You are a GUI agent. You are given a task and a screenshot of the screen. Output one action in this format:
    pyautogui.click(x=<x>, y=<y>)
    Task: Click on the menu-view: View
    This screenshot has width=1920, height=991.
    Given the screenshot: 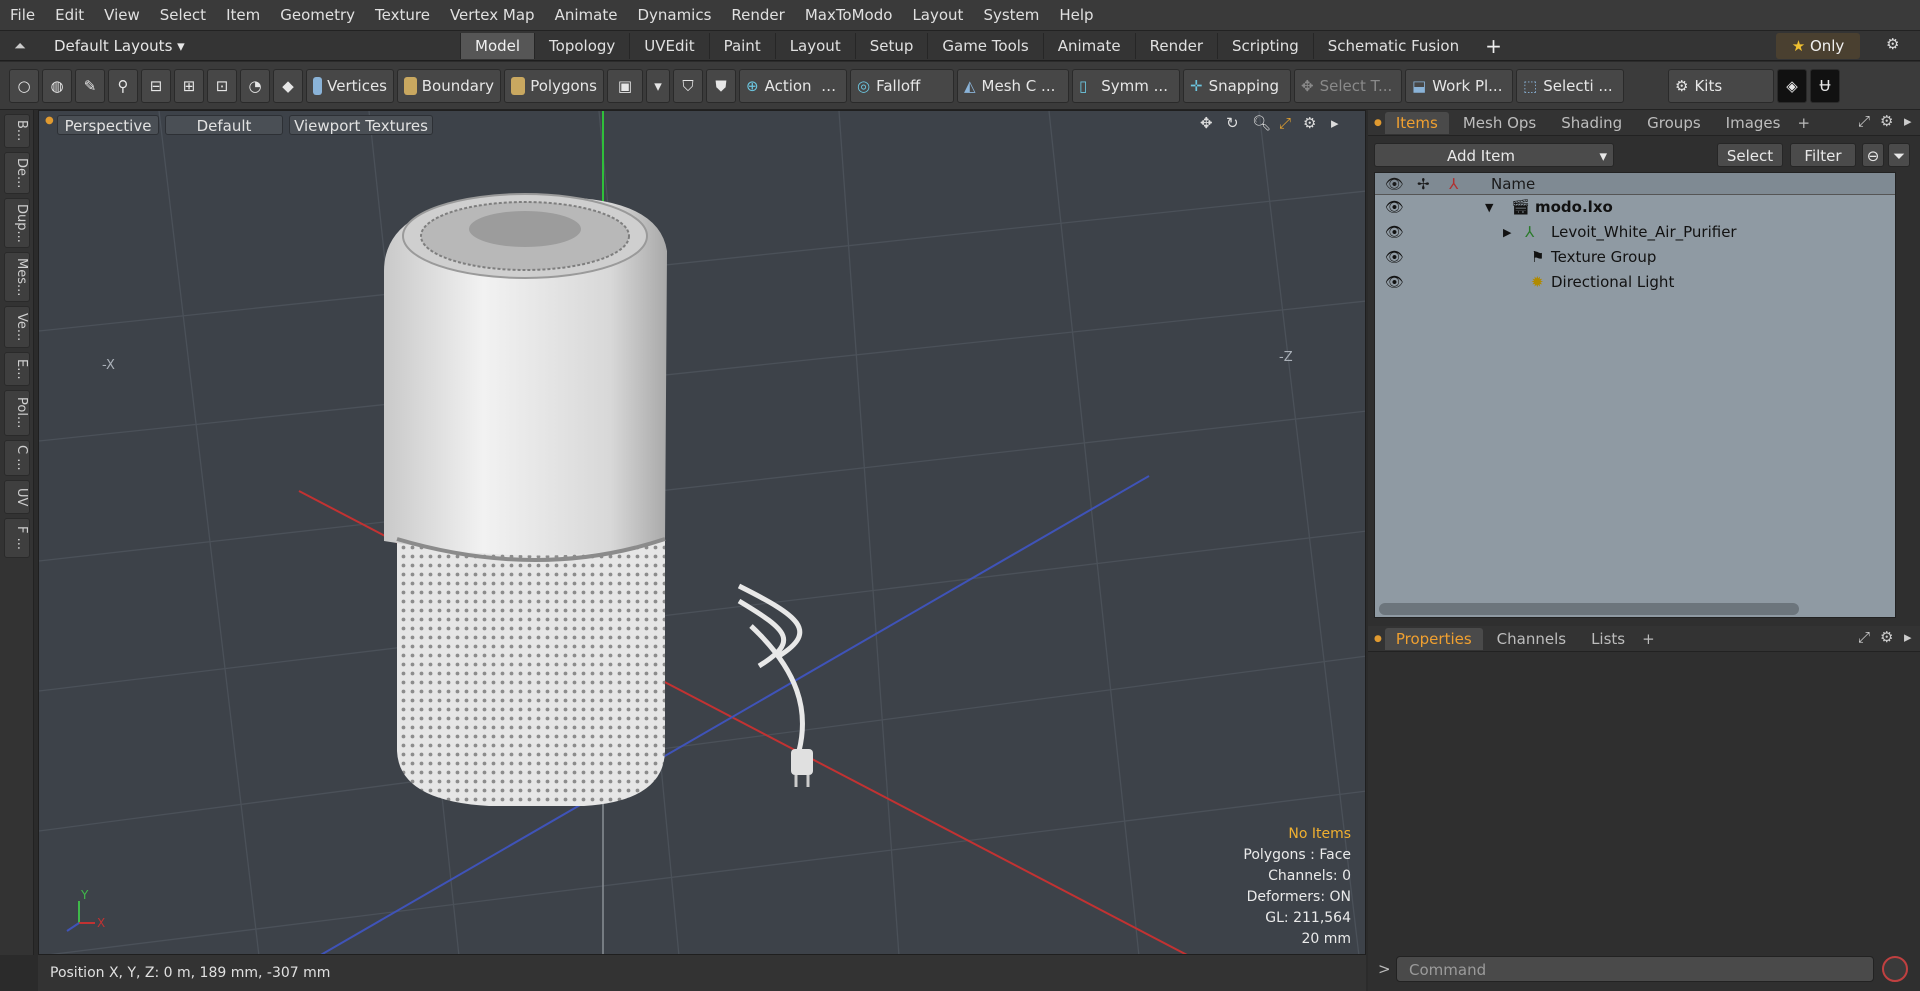 What is the action you would take?
    pyautogui.click(x=122, y=15)
    